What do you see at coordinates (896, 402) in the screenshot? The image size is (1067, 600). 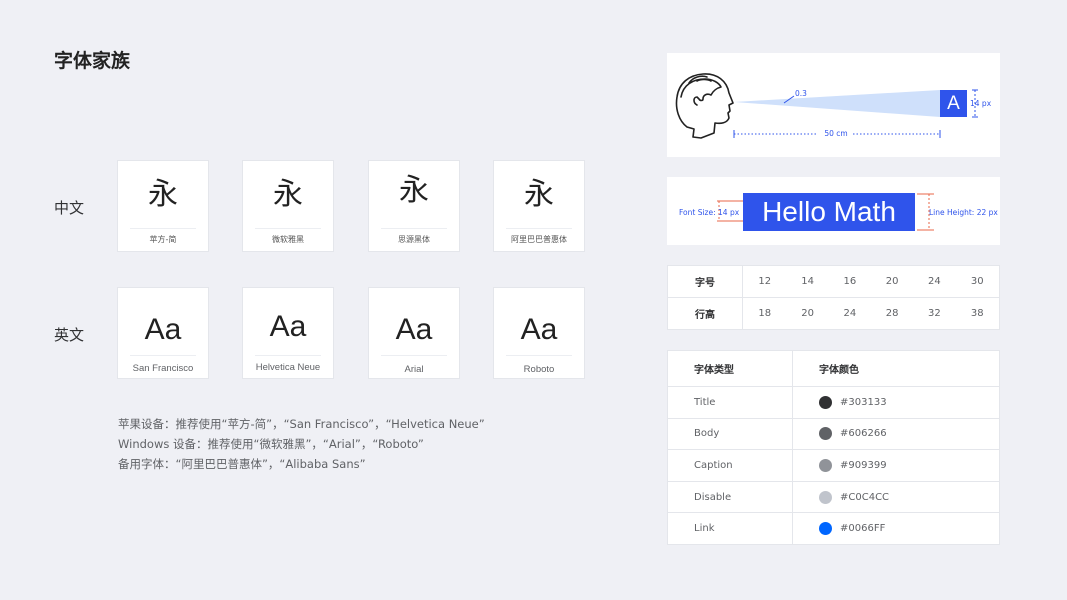 I see `font-color-cell: #303133` at bounding box center [896, 402].